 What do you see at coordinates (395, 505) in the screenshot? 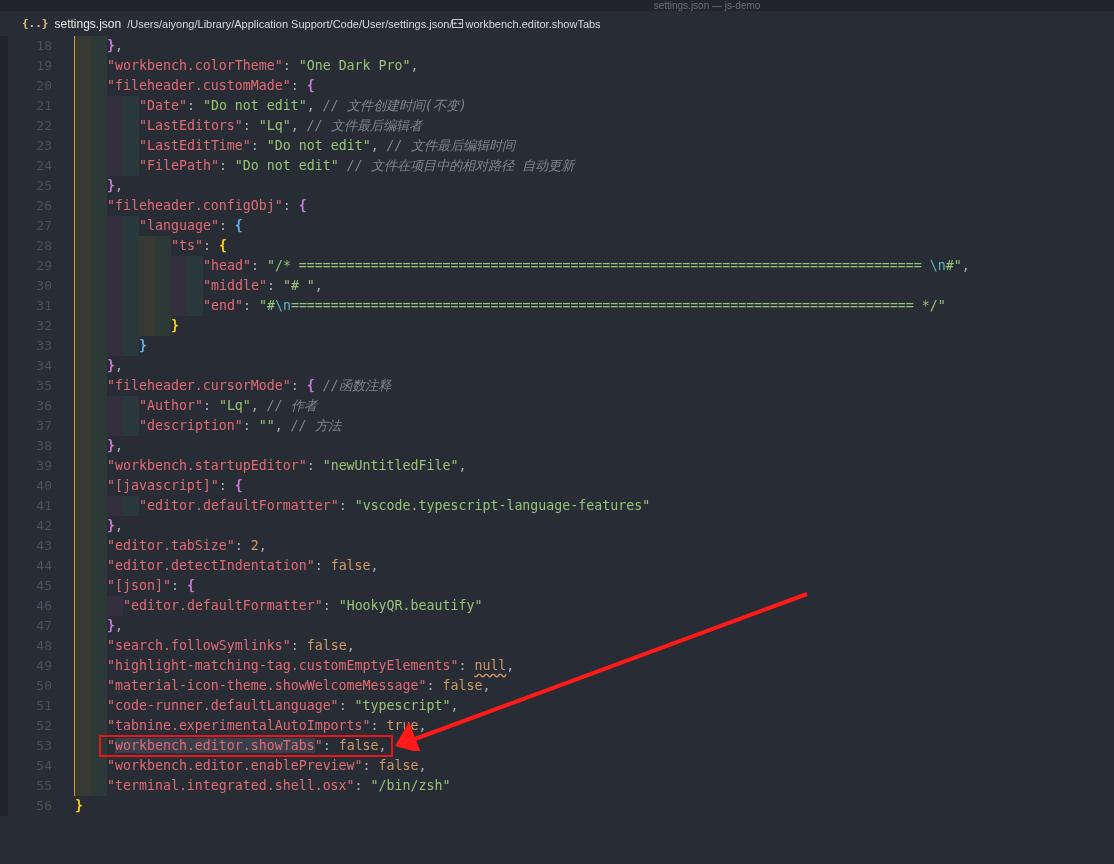
I see `code-line: "editor.defaultFormatter": "vscode.typescript-language-features"` at bounding box center [395, 505].